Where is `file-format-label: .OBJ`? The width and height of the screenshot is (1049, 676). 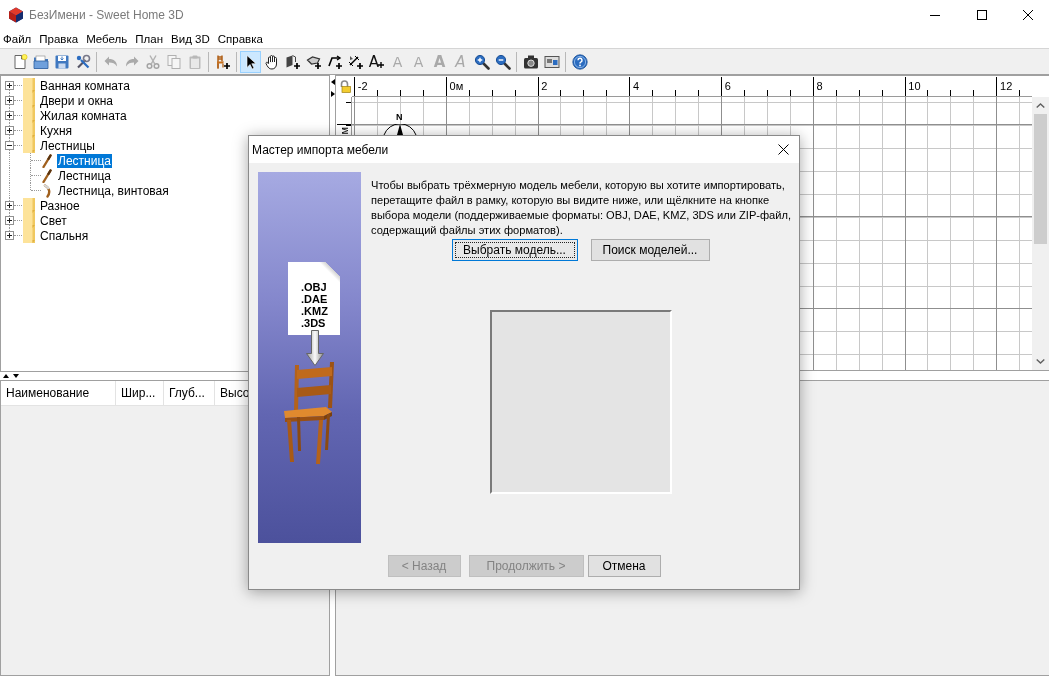 file-format-label: .OBJ is located at coordinates (314, 287).